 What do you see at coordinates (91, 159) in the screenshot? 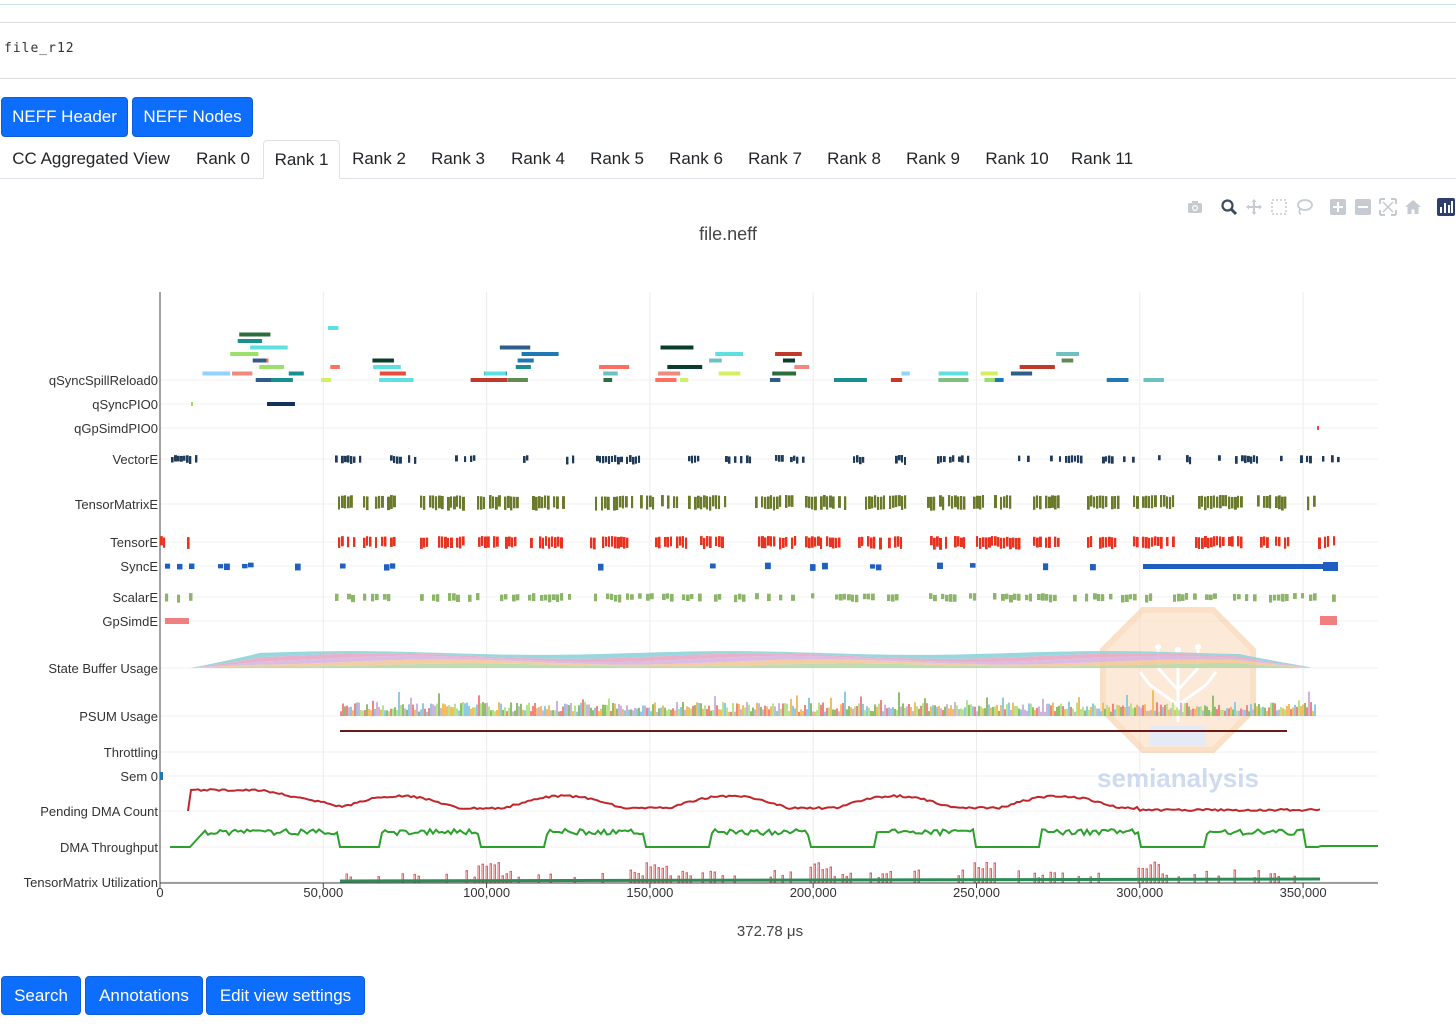
I see `tab-cc-aggregated-view: CC Aggregated View` at bounding box center [91, 159].